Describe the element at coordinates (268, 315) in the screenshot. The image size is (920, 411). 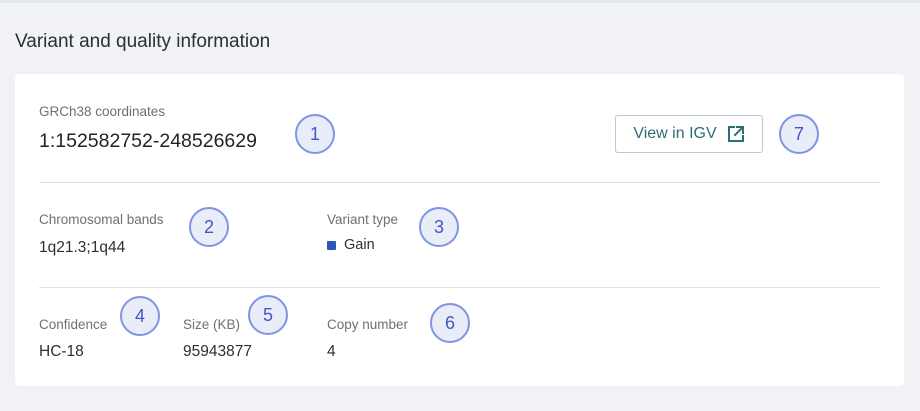
I see `annotation-marker-5: 5` at that location.